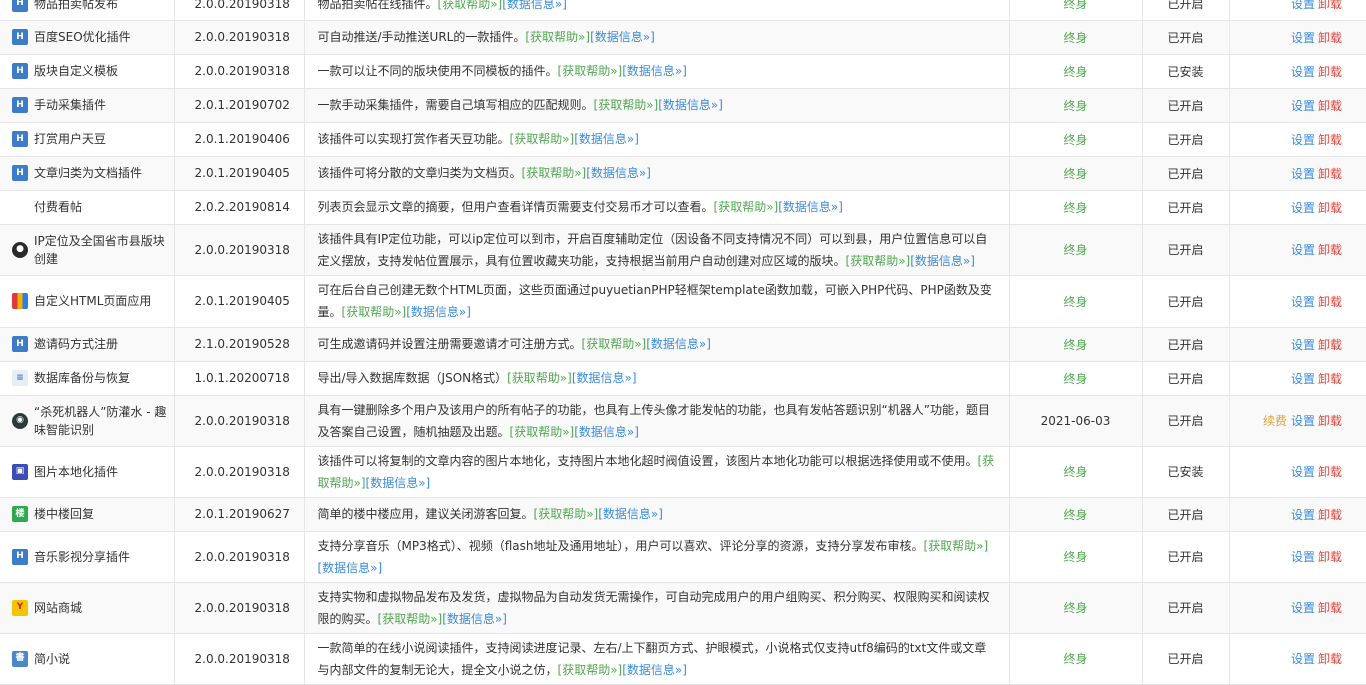 This screenshot has width=1366, height=685. Describe the element at coordinates (82, 37) in the screenshot. I see `plugin-name: 百度SEO优化插件` at that location.